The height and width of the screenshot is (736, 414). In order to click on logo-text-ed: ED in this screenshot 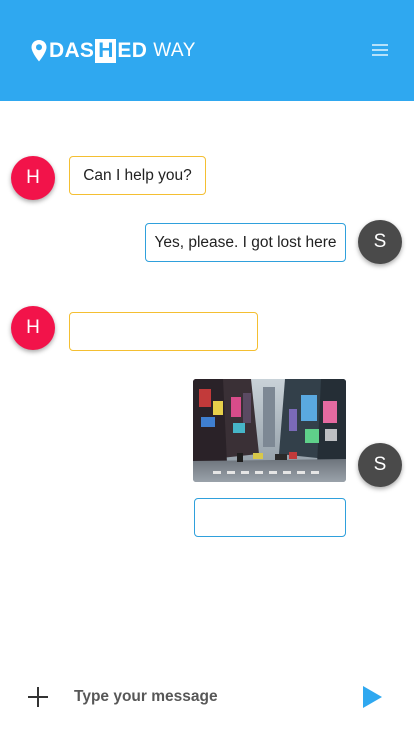, I will do `click(132, 50)`.